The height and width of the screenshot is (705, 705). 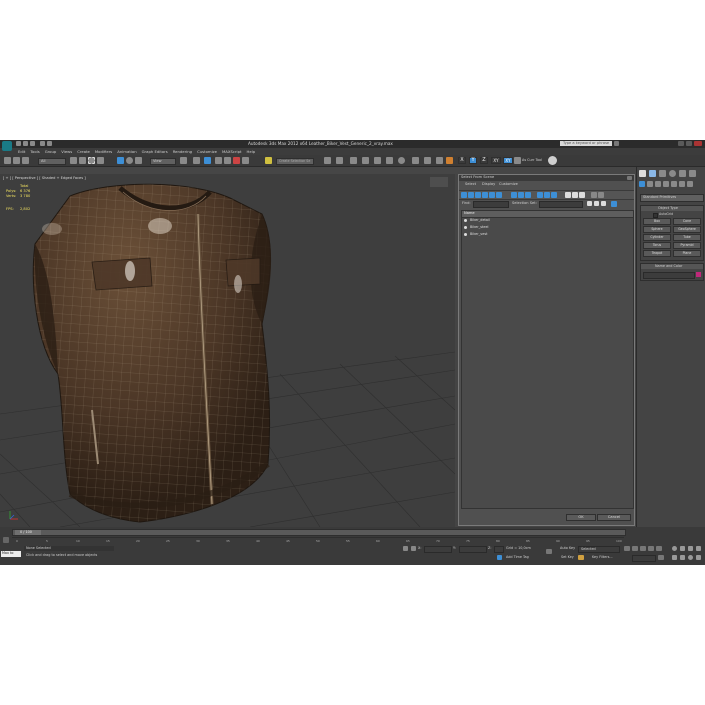 I want to click on scene-list: Name Biker_detail Biker_steel Biker_vest, so click(x=547, y=359).